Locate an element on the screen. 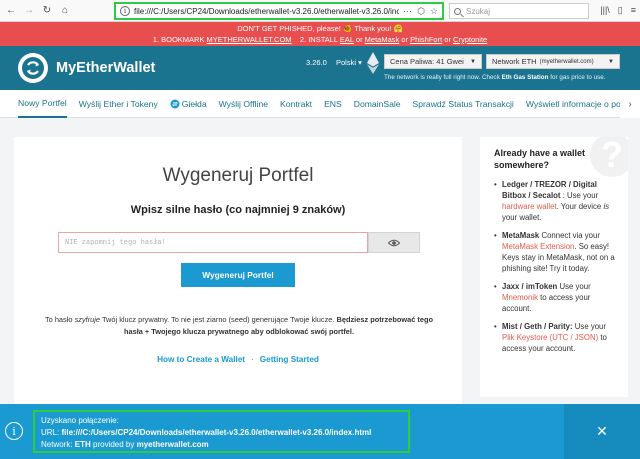  how-to-create-link: How to Create a Wallet is located at coordinates (201, 359).